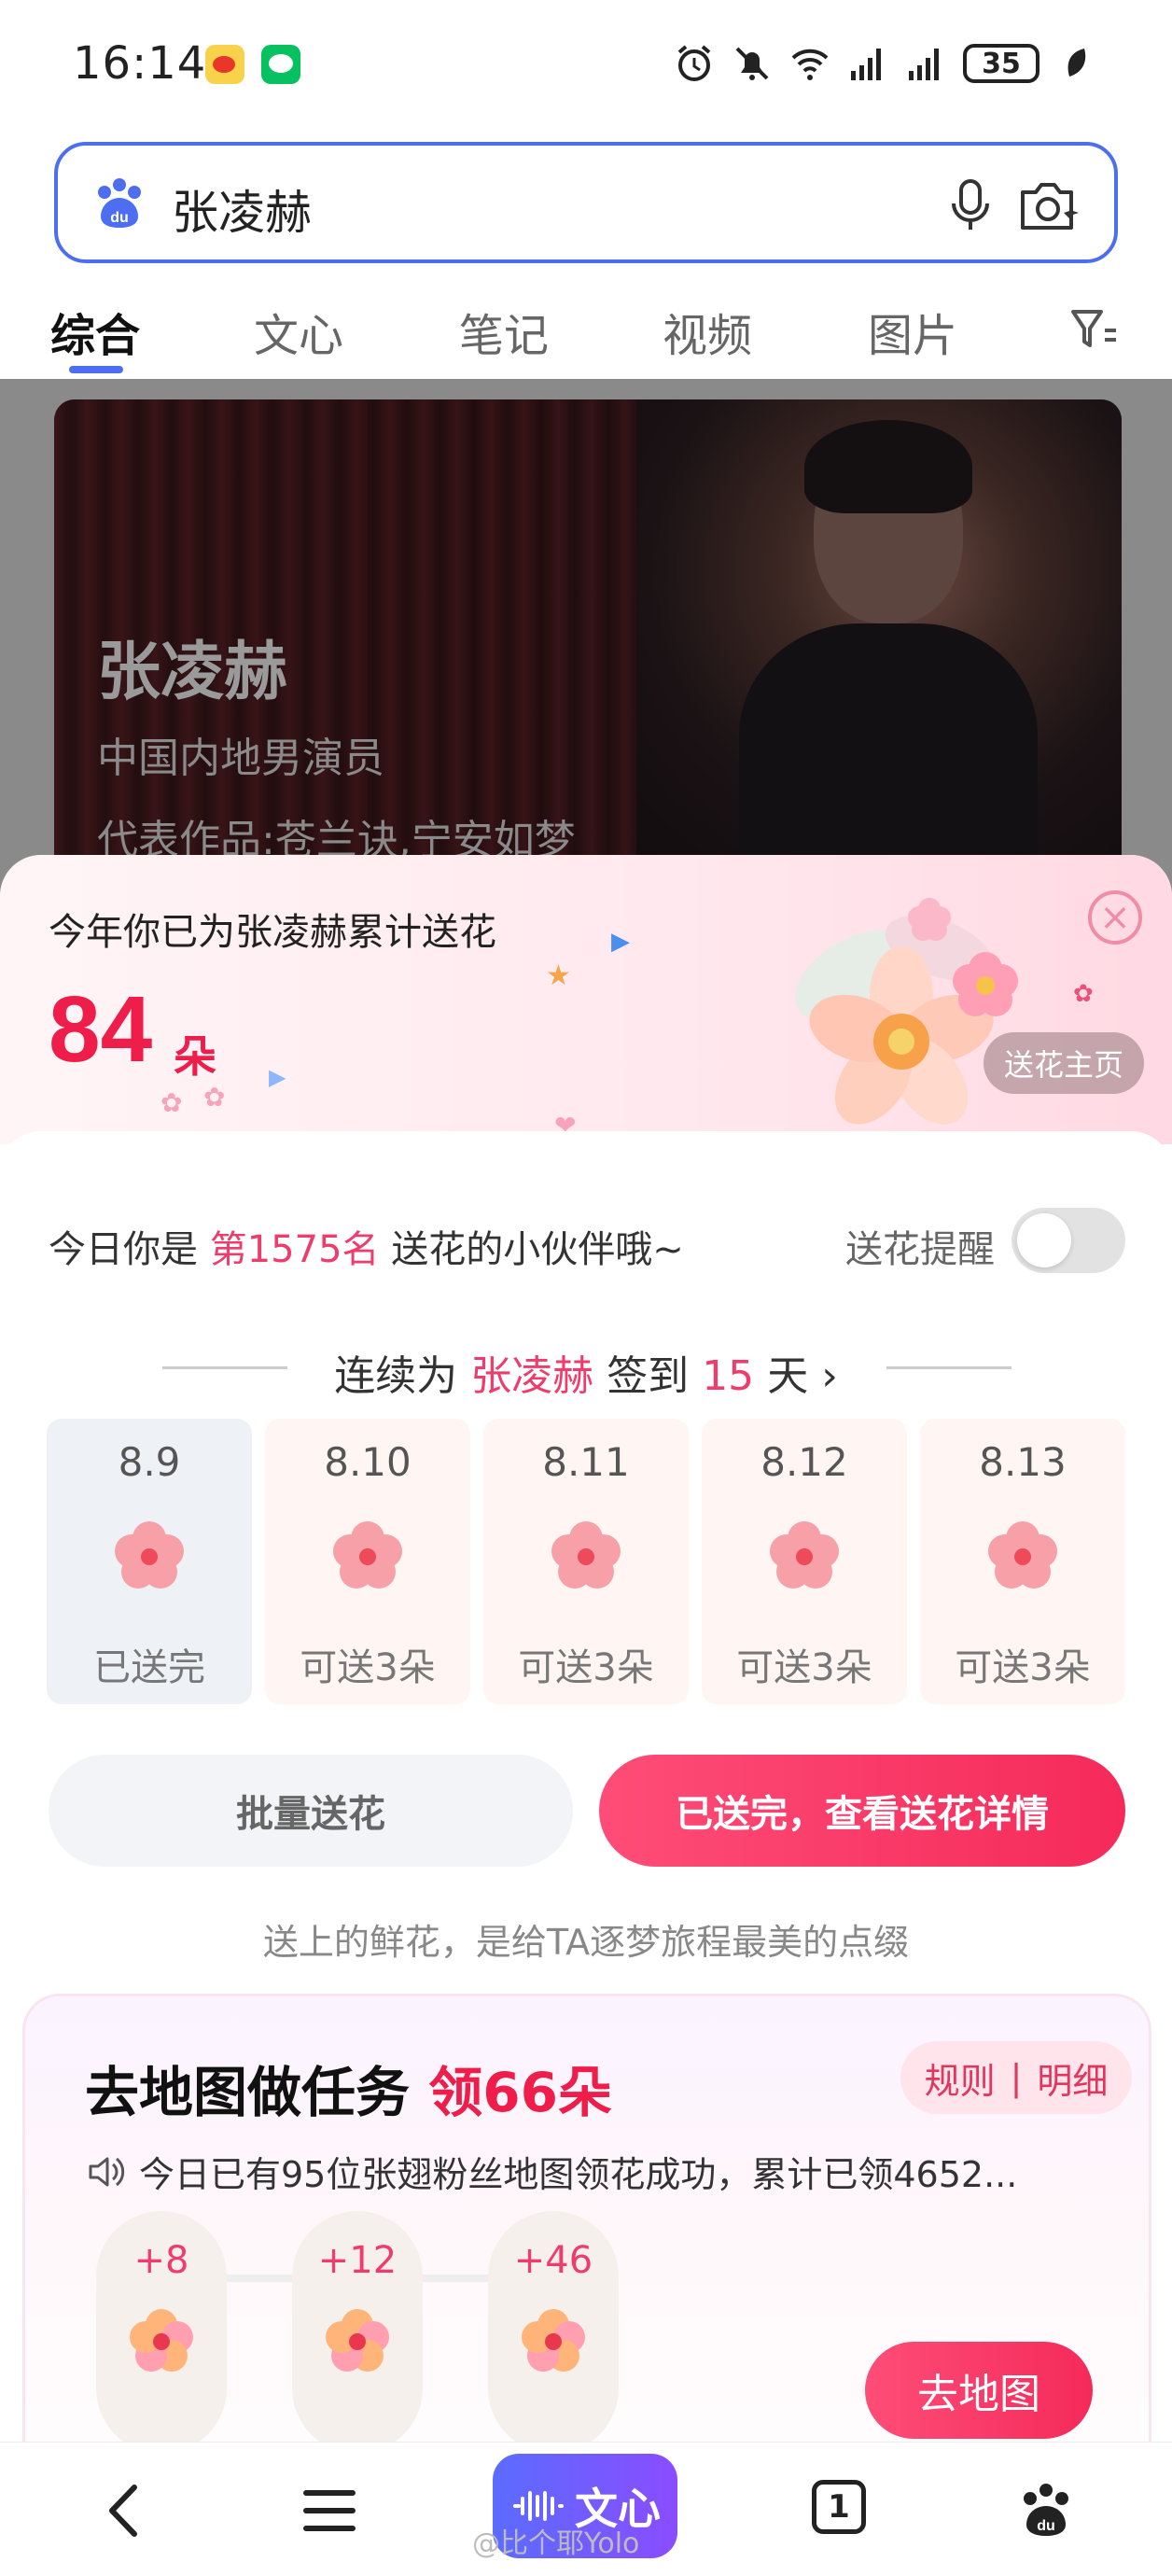  I want to click on search-tabs: 综合 文心 笔记 视频 图片, so click(586, 328).